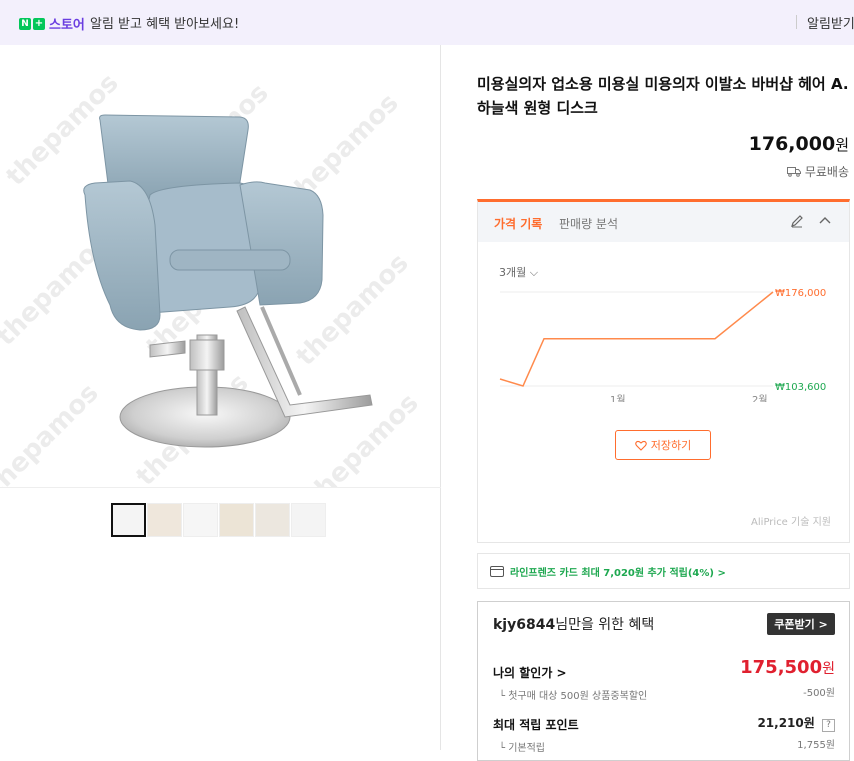  I want to click on barber-chair-illustration, so click(228, 281).